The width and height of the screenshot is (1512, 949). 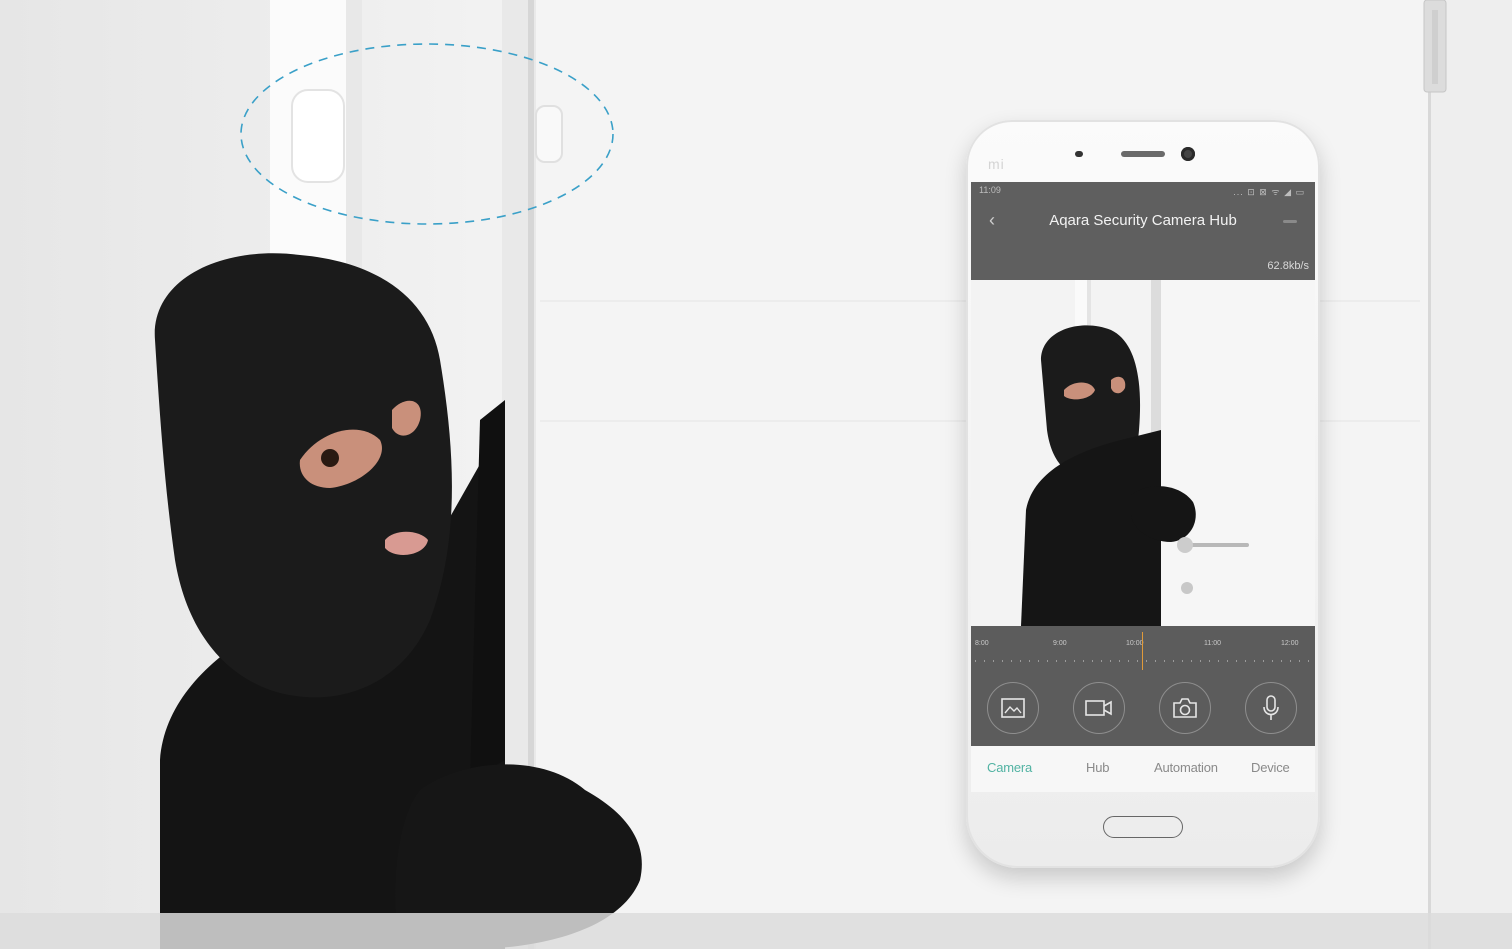 I want to click on bottom-tab-bar: Camera Hub Automation Device, so click(x=1143, y=769).